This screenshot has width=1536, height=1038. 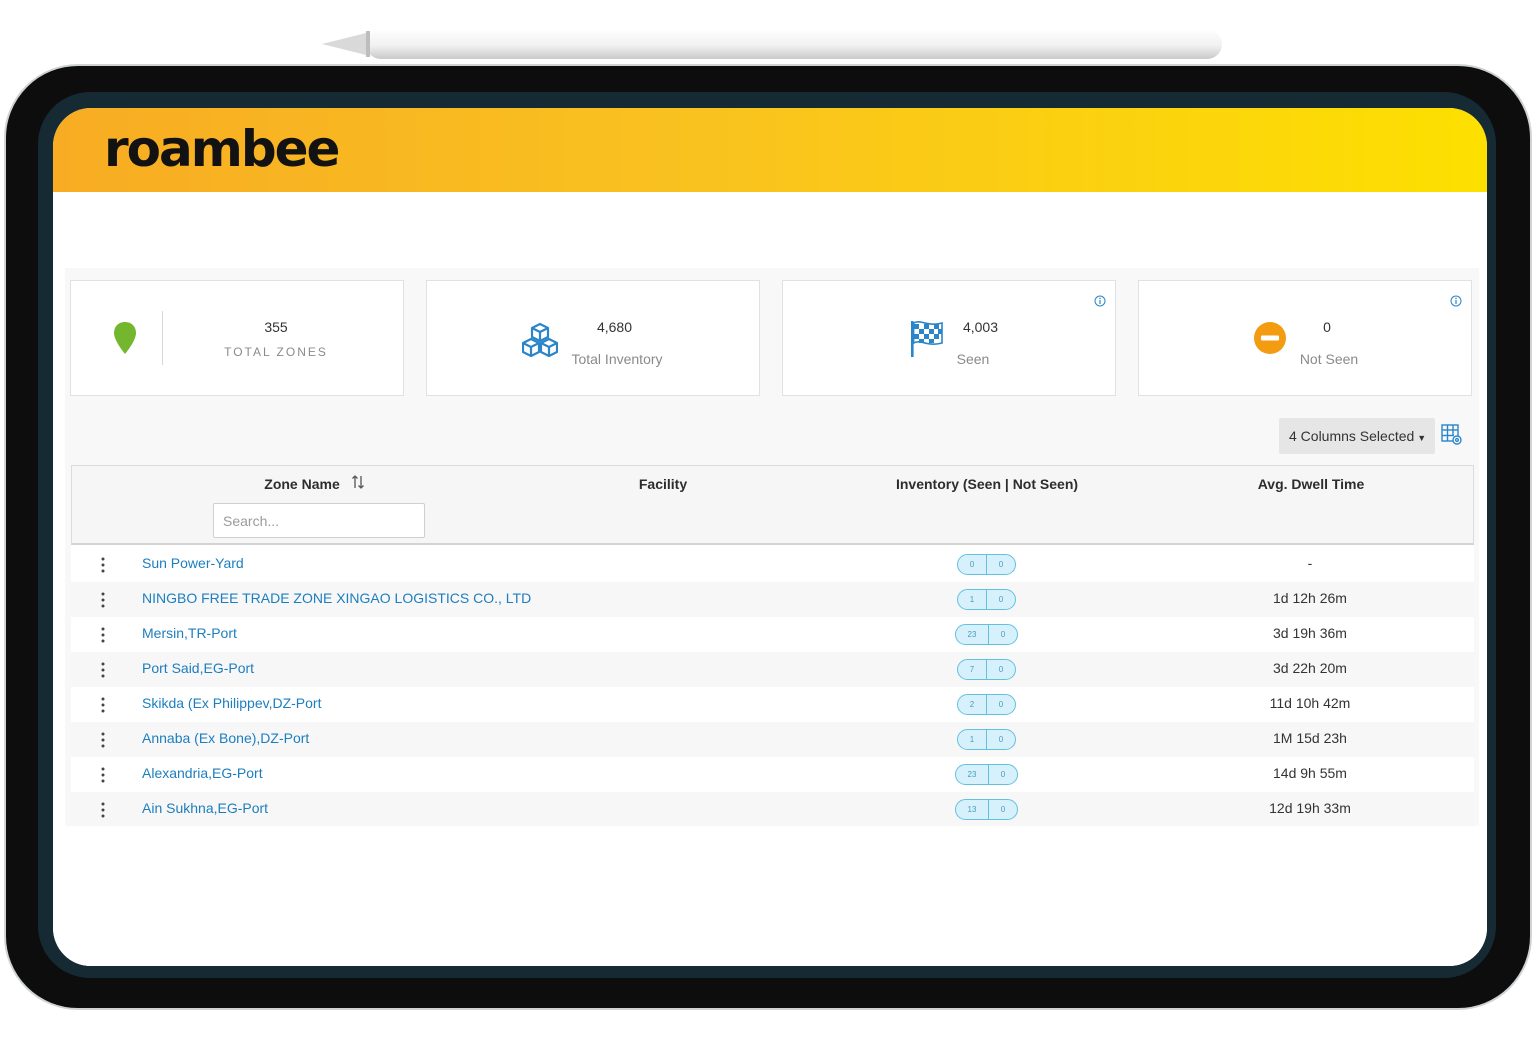 What do you see at coordinates (1329, 359) in the screenshot?
I see `not-seen-label: Not Seen` at bounding box center [1329, 359].